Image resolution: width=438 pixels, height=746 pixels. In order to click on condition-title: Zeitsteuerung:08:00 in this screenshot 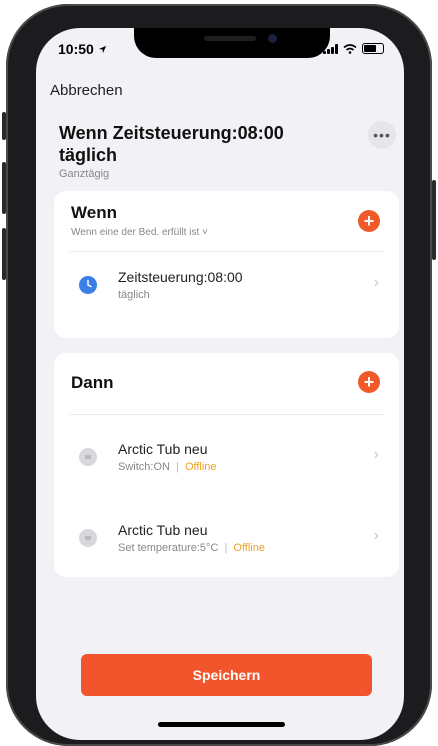, I will do `click(180, 277)`.